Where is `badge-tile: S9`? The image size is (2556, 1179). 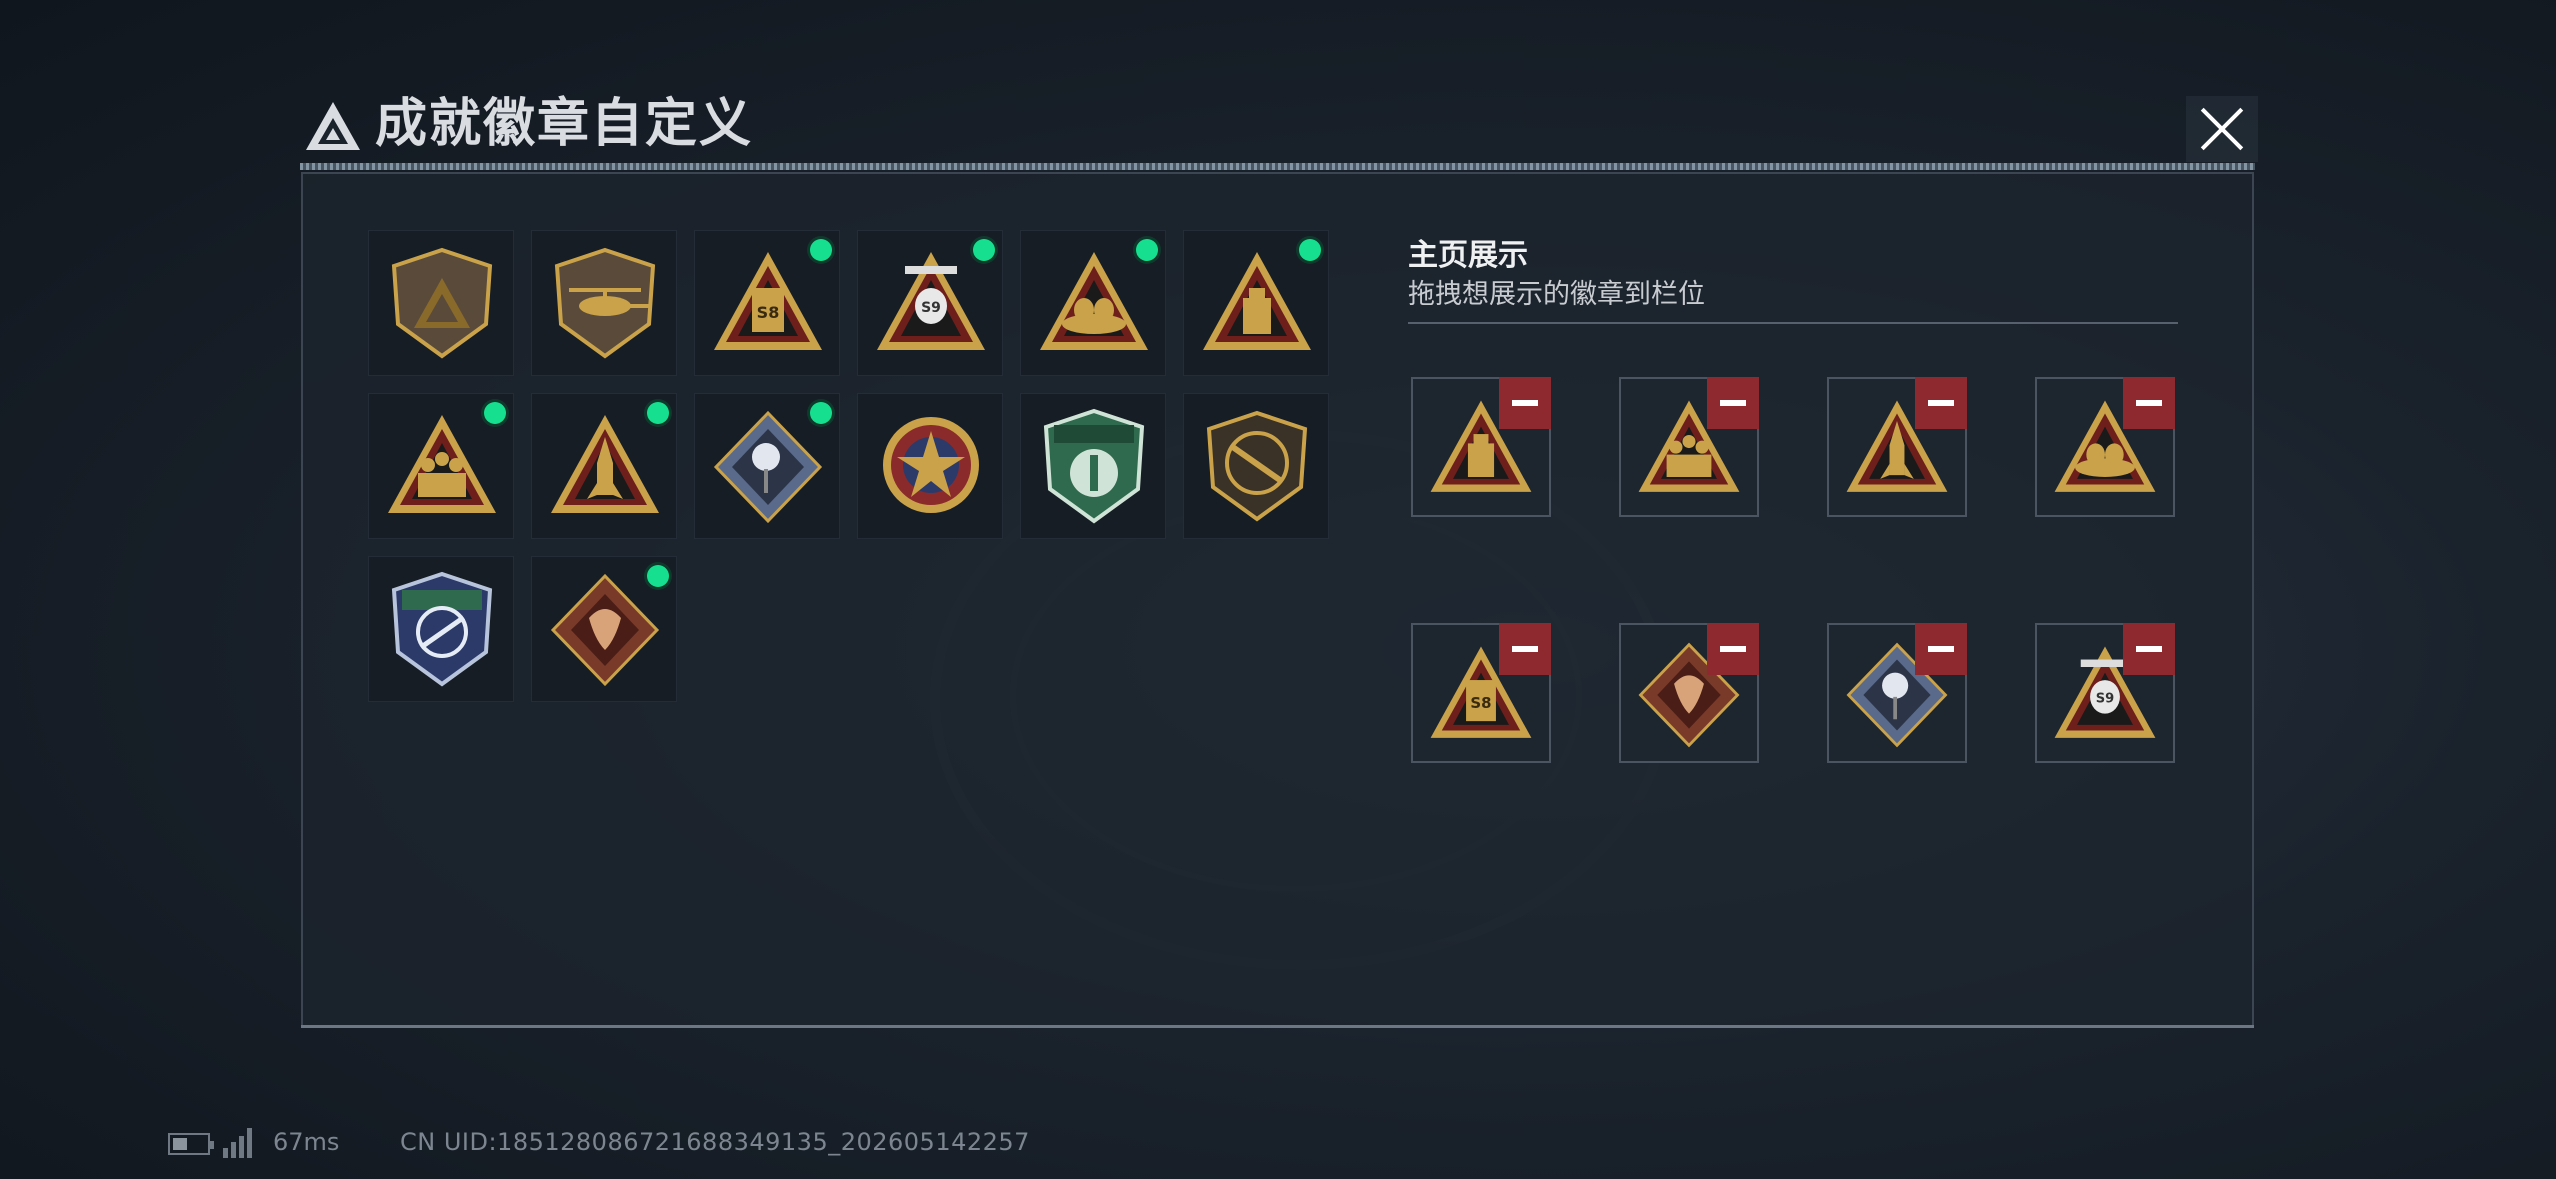 badge-tile: S9 is located at coordinates (930, 303).